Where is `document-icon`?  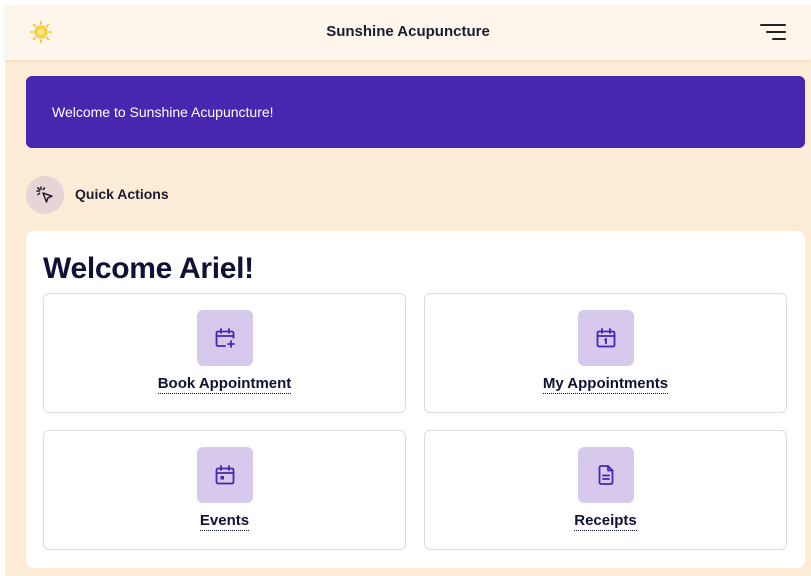
document-icon is located at coordinates (605, 475).